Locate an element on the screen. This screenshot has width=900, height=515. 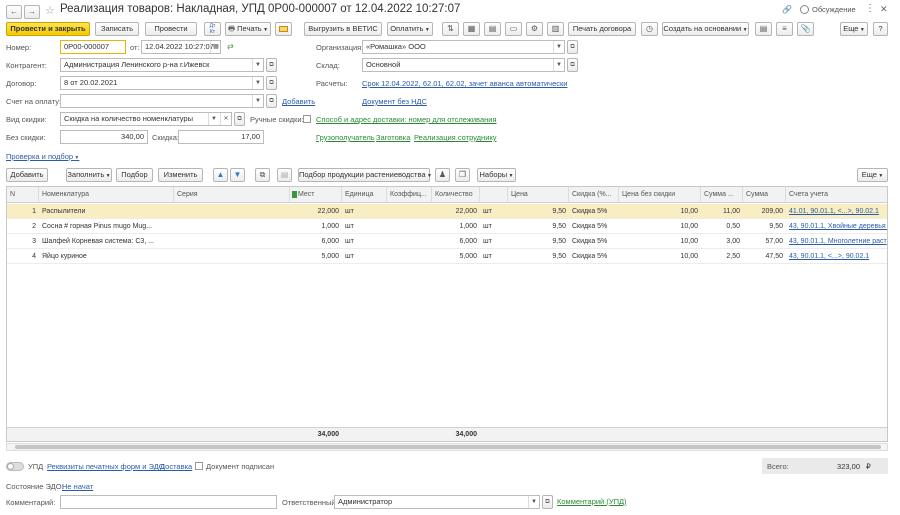
group-icon: ♟ is located at coordinates (442, 175).